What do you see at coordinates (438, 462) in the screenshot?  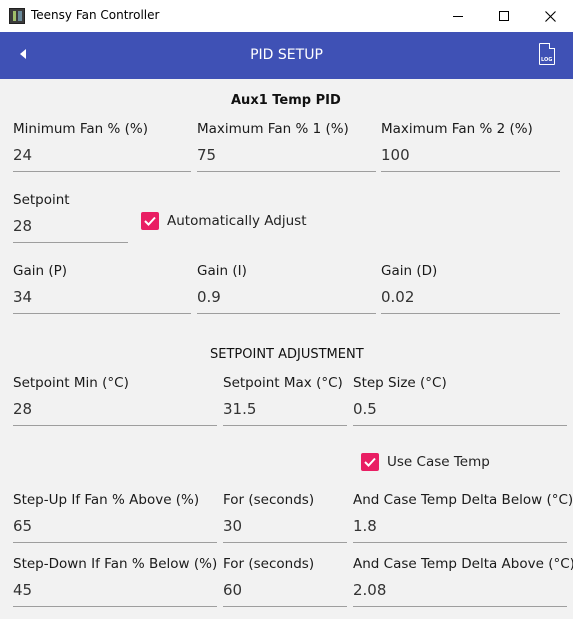 I see `use-case-temp-label: Use Case Temp` at bounding box center [438, 462].